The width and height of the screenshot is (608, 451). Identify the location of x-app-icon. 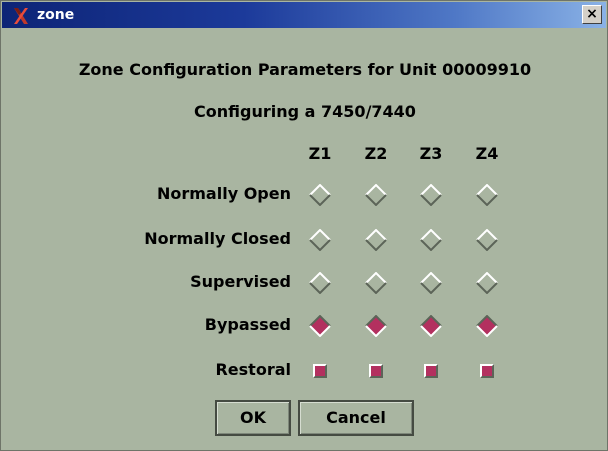
(21, 16).